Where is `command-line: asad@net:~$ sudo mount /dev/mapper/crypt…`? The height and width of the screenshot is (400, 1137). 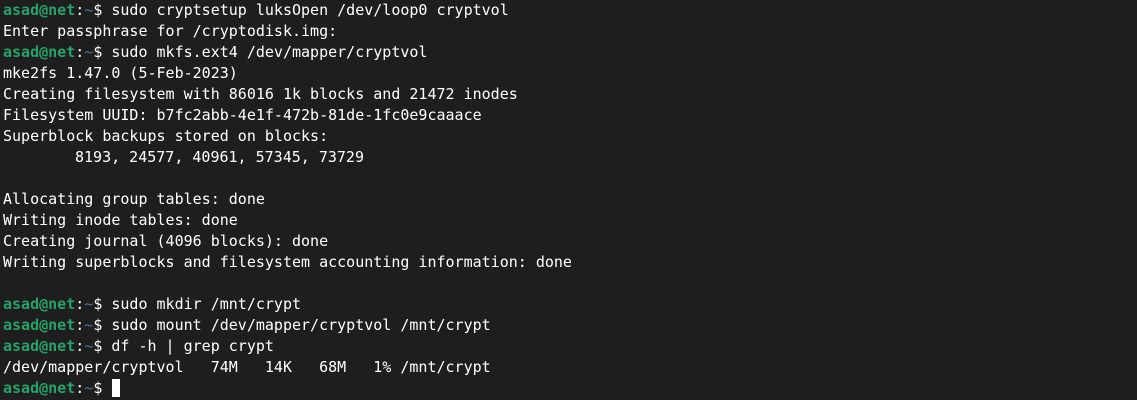
command-line: asad@net:~$ sudo mount /dev/mapper/crypt… is located at coordinates (570, 325).